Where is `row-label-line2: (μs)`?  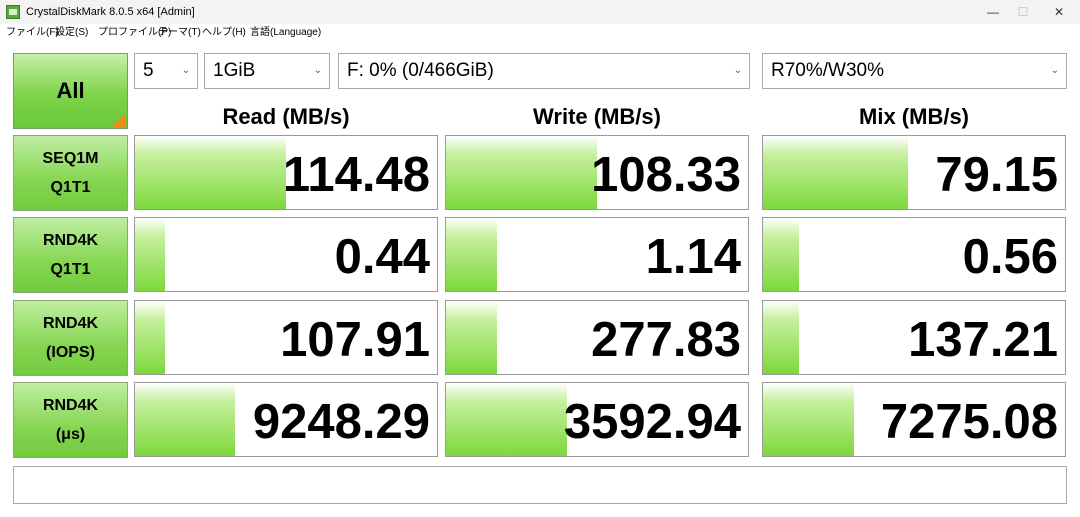 row-label-line2: (μs) is located at coordinates (70, 434).